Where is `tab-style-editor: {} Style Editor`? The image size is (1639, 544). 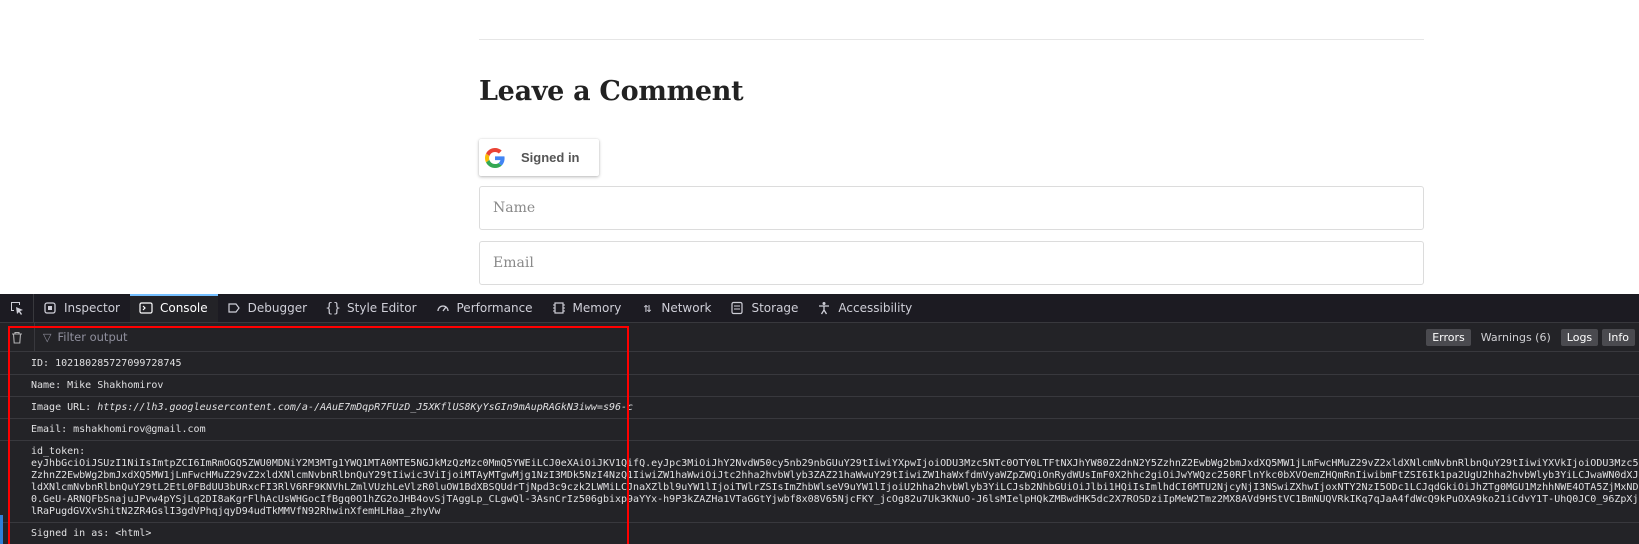 tab-style-editor: {} Style Editor is located at coordinates (371, 308).